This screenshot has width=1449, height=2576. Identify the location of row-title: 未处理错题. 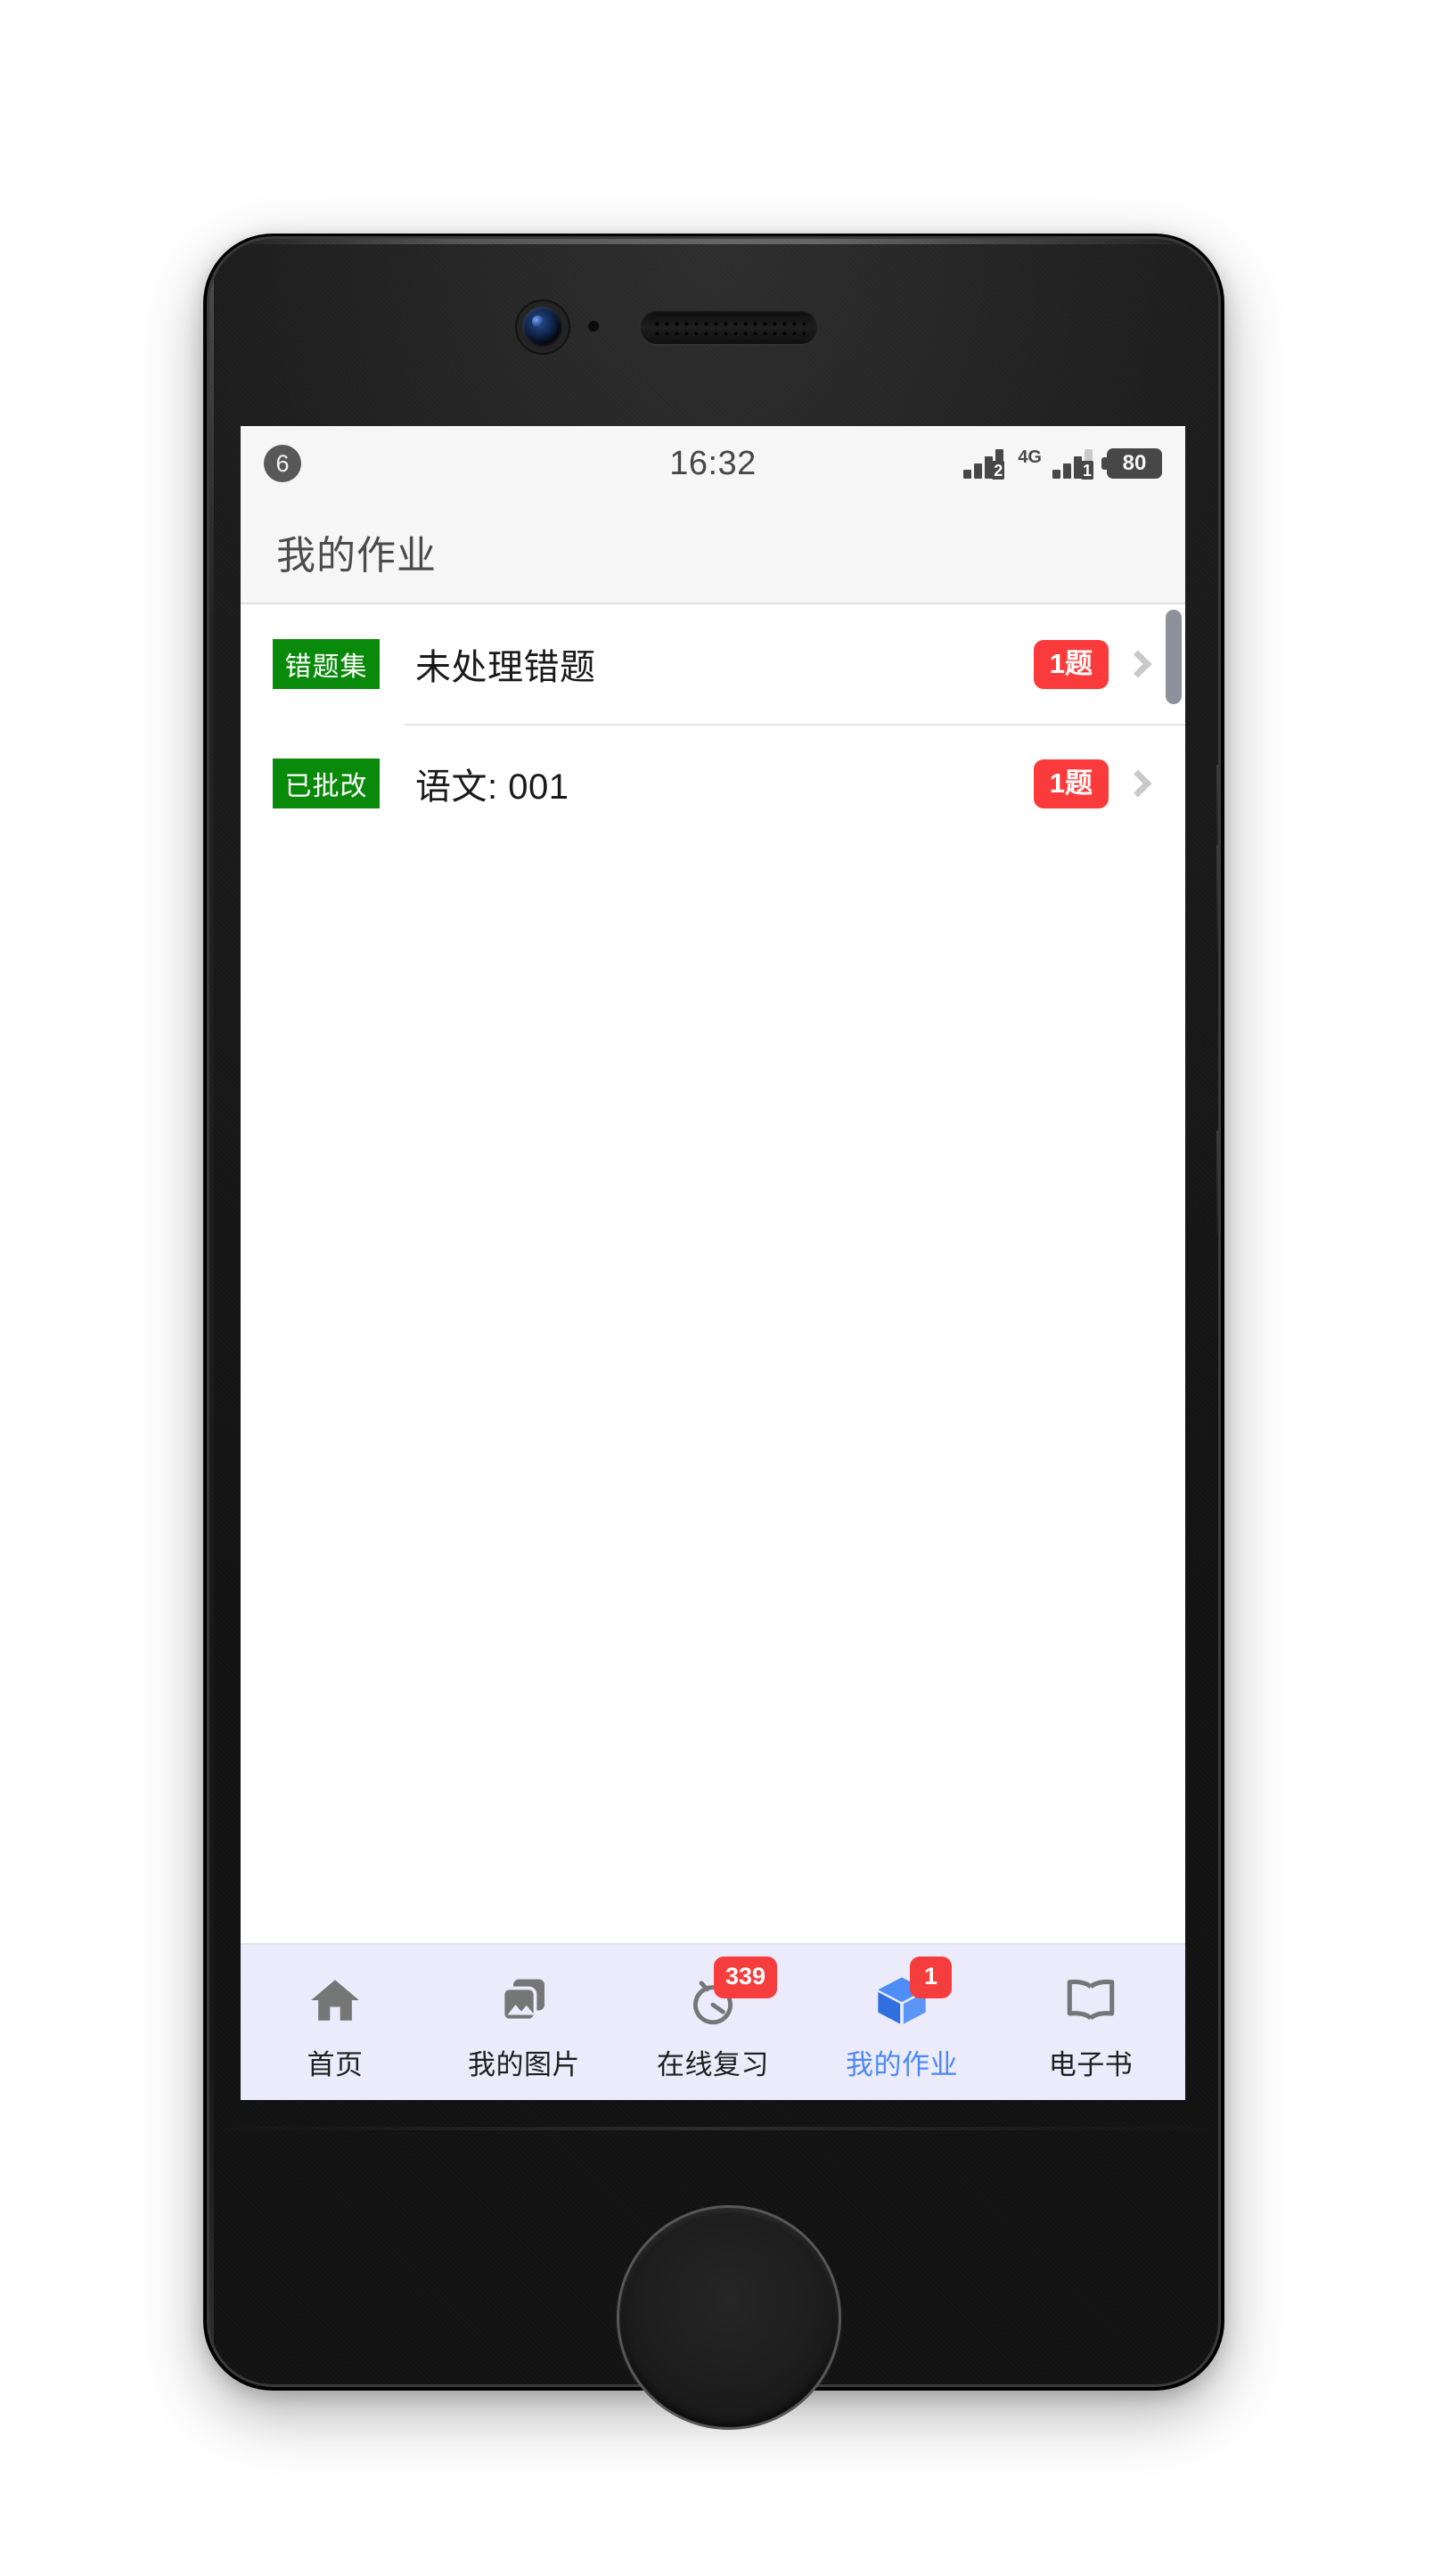
(505, 668).